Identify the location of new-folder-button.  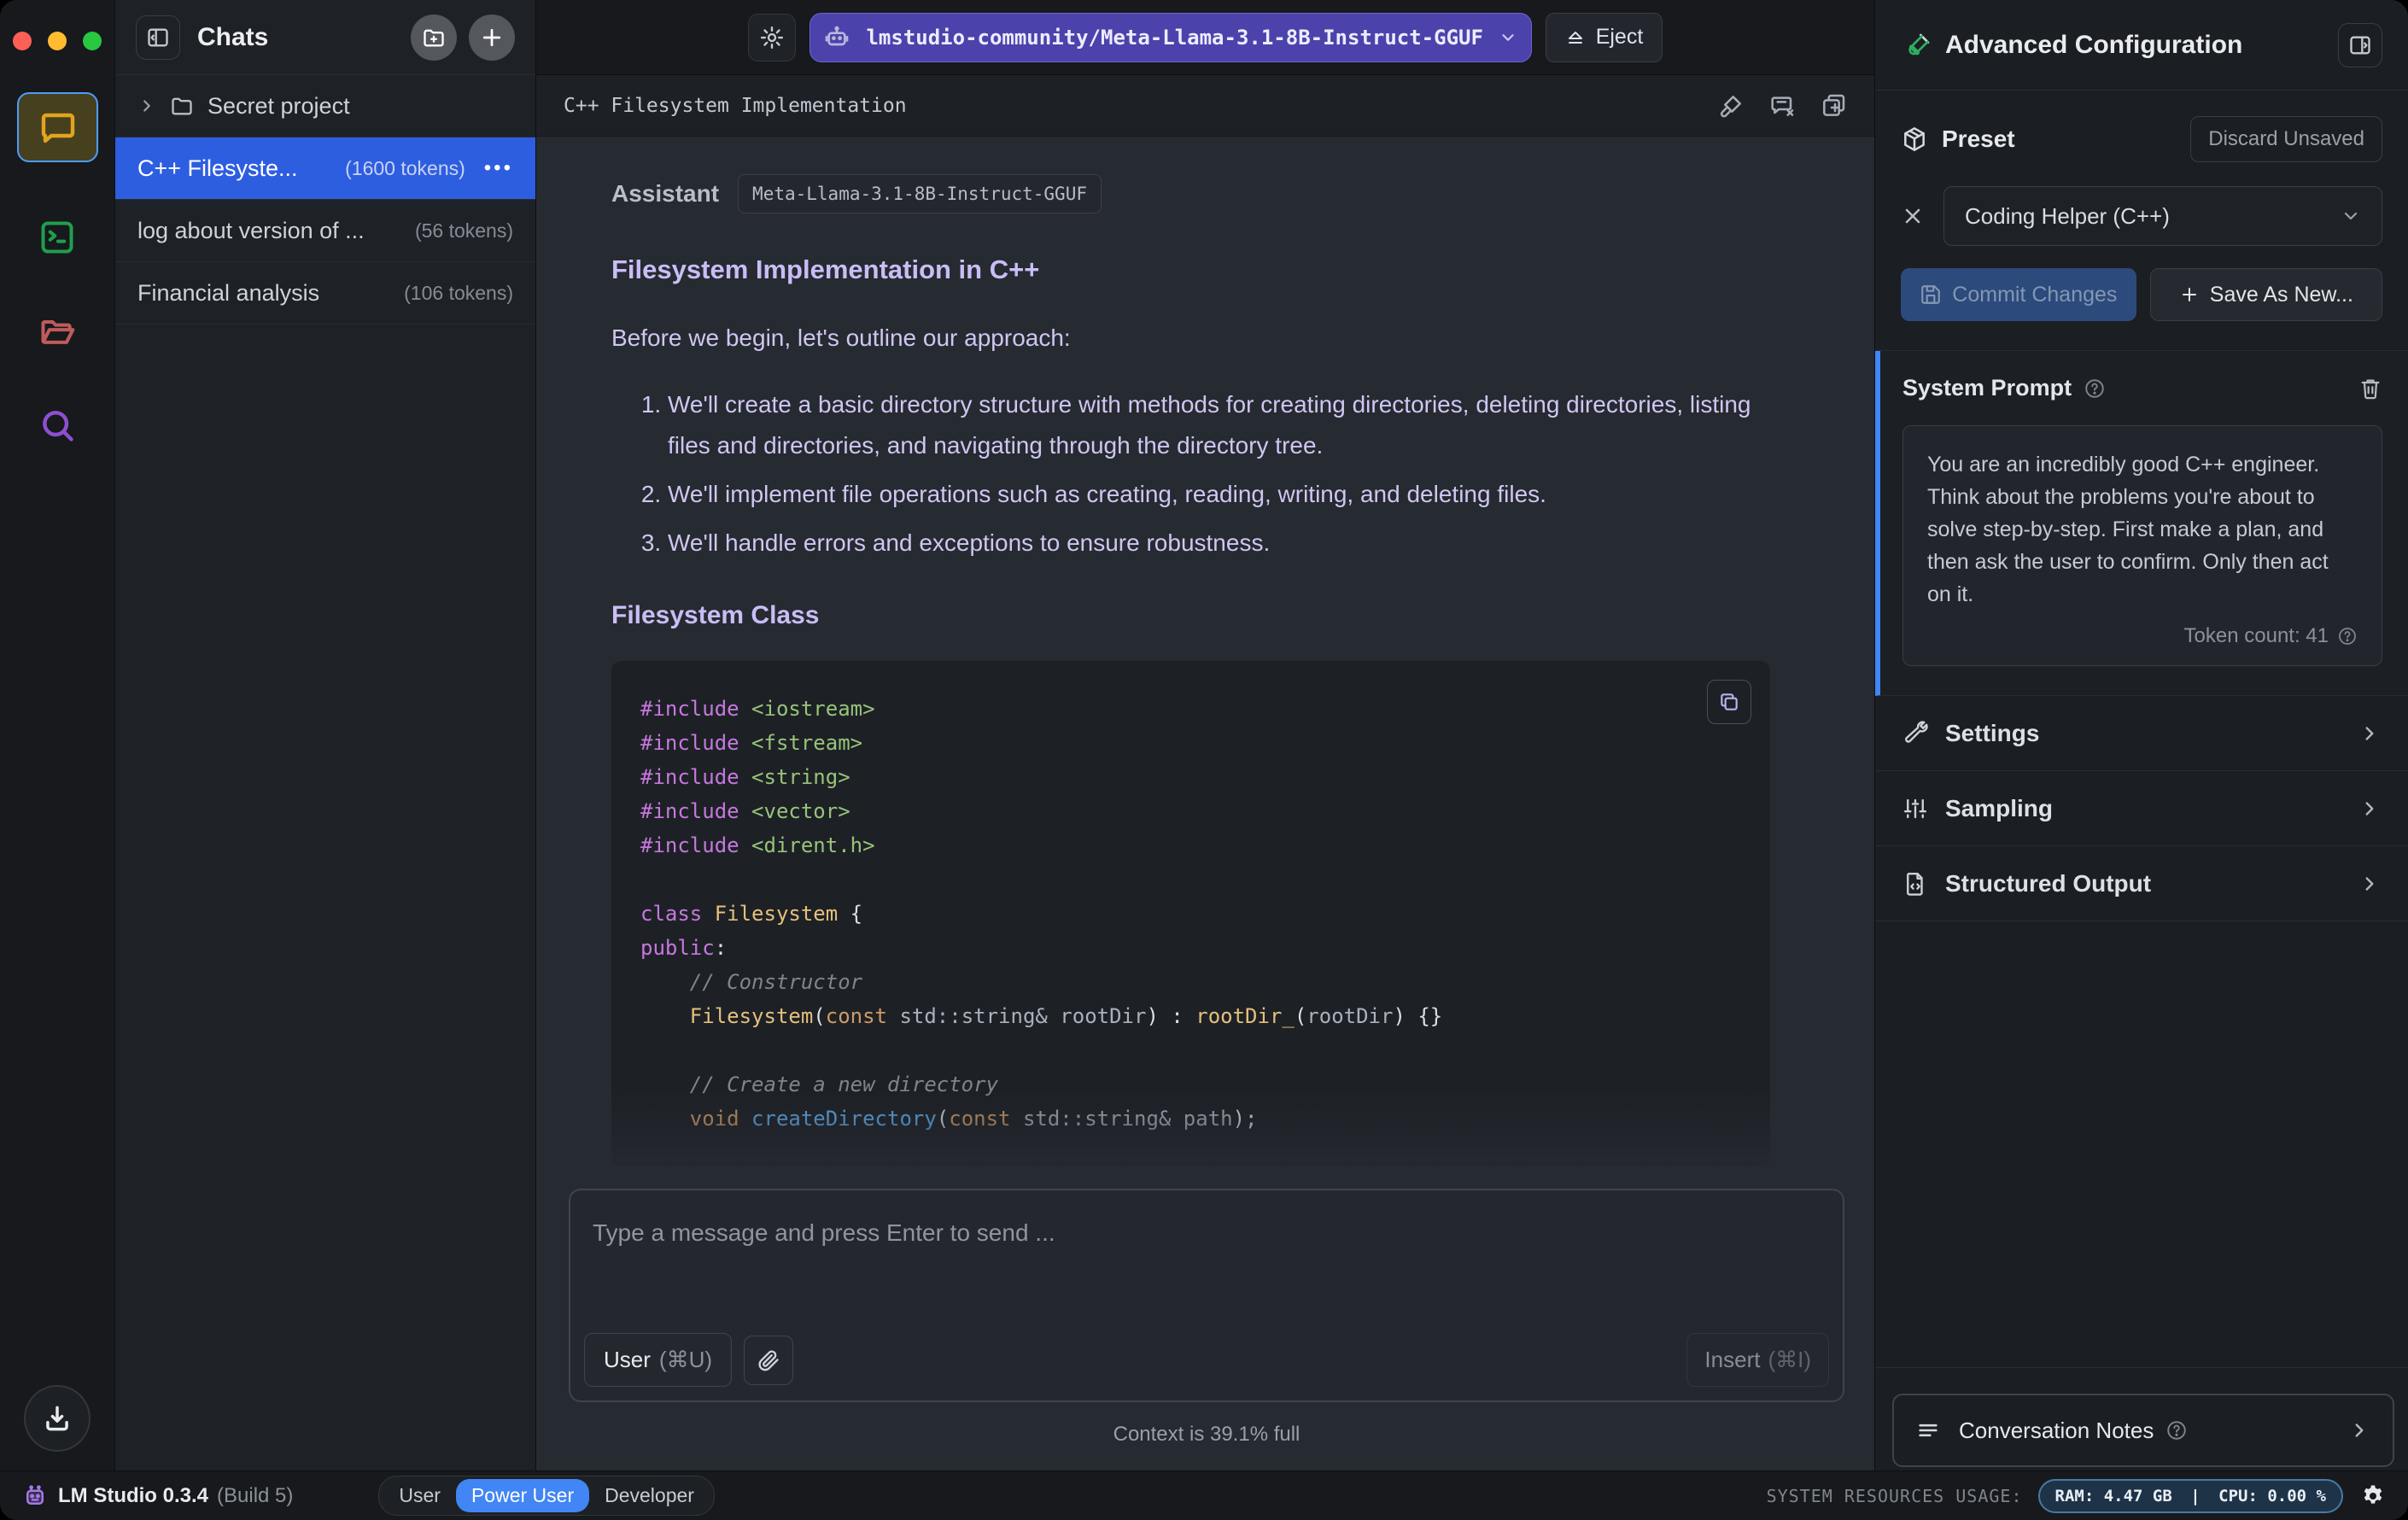
(434, 37).